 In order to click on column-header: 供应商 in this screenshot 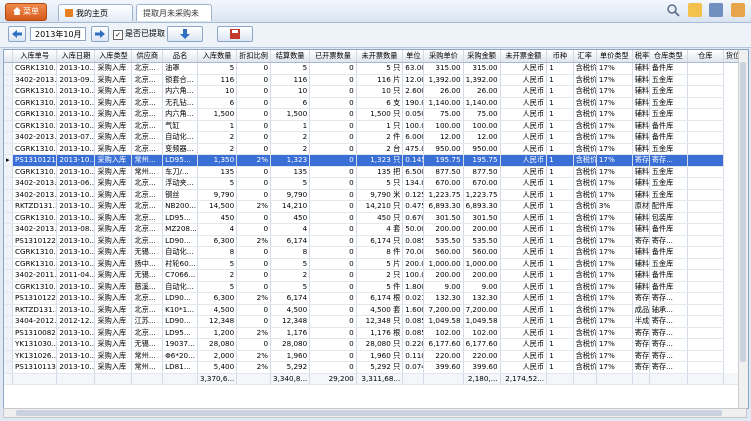, I will do `click(147, 56)`.